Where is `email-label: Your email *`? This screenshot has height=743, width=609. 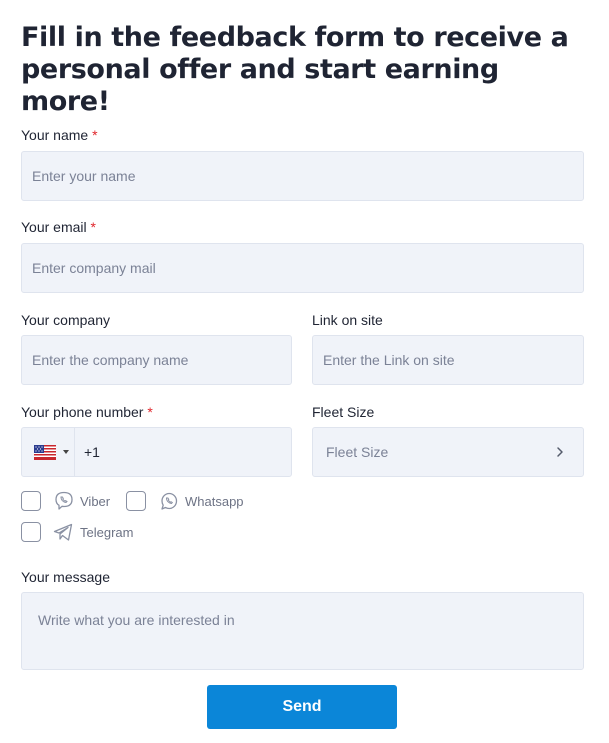 email-label: Your email * is located at coordinates (58, 227).